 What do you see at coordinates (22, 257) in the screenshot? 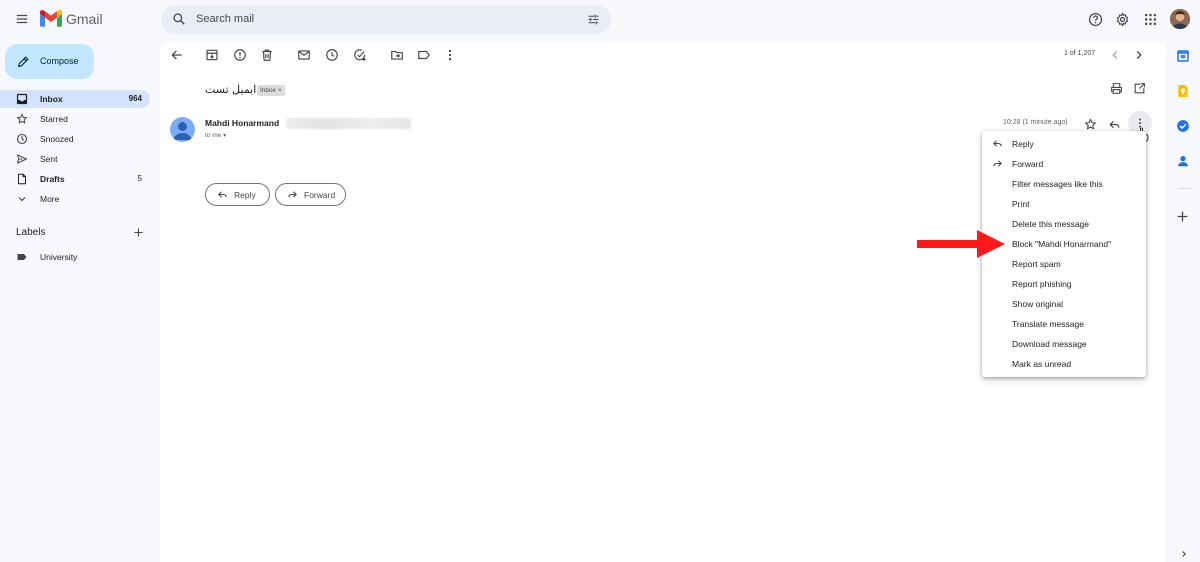
I see `label-icon` at bounding box center [22, 257].